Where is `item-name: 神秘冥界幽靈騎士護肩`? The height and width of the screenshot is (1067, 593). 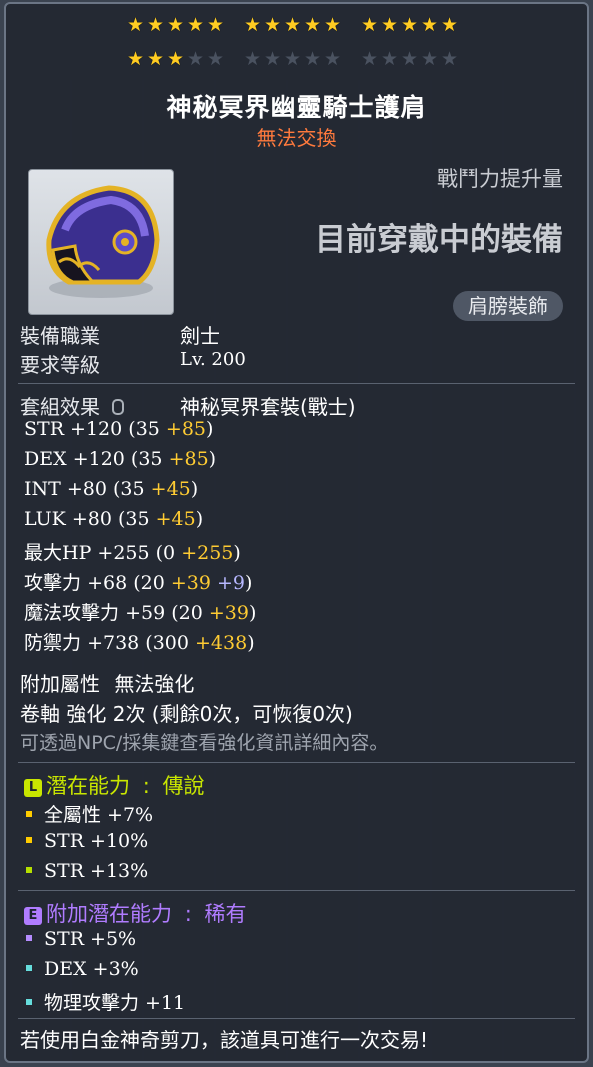
item-name: 神秘冥界幽靈騎士護肩 is located at coordinates (296, 107).